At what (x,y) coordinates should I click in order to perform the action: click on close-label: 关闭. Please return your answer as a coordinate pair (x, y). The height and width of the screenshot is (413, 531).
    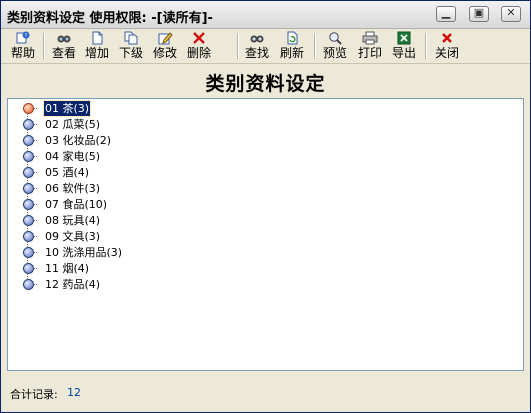
    Looking at the image, I should click on (446, 53).